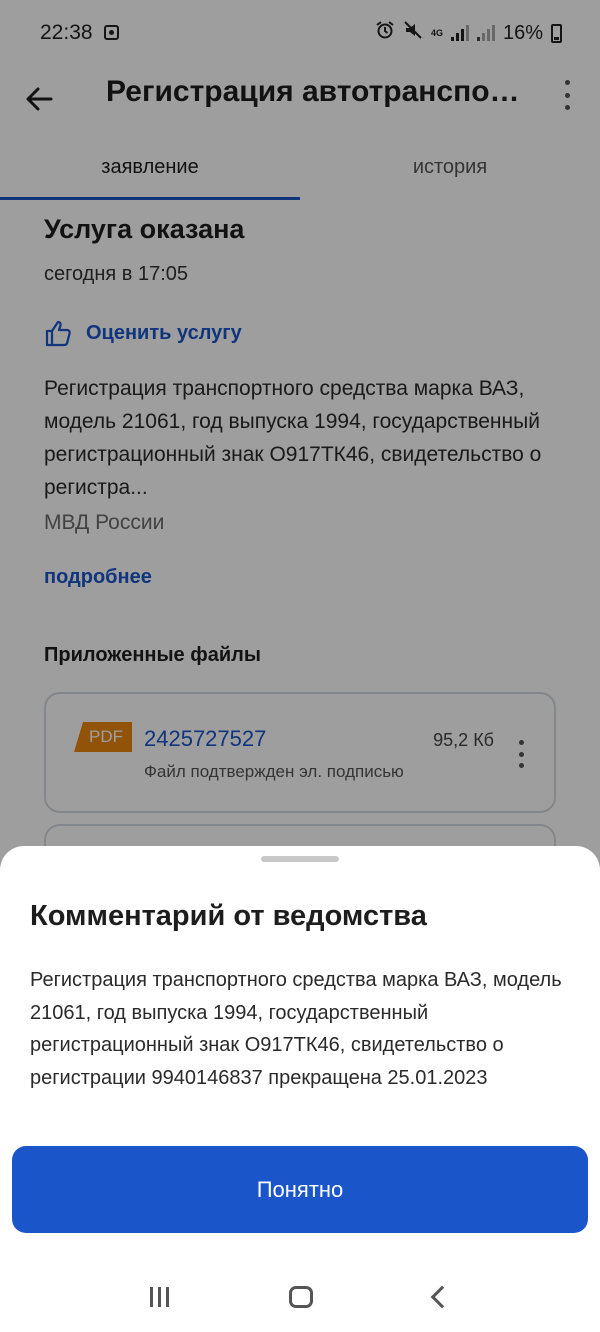  Describe the element at coordinates (160, 1297) in the screenshot. I see `recent-apps-button` at that location.